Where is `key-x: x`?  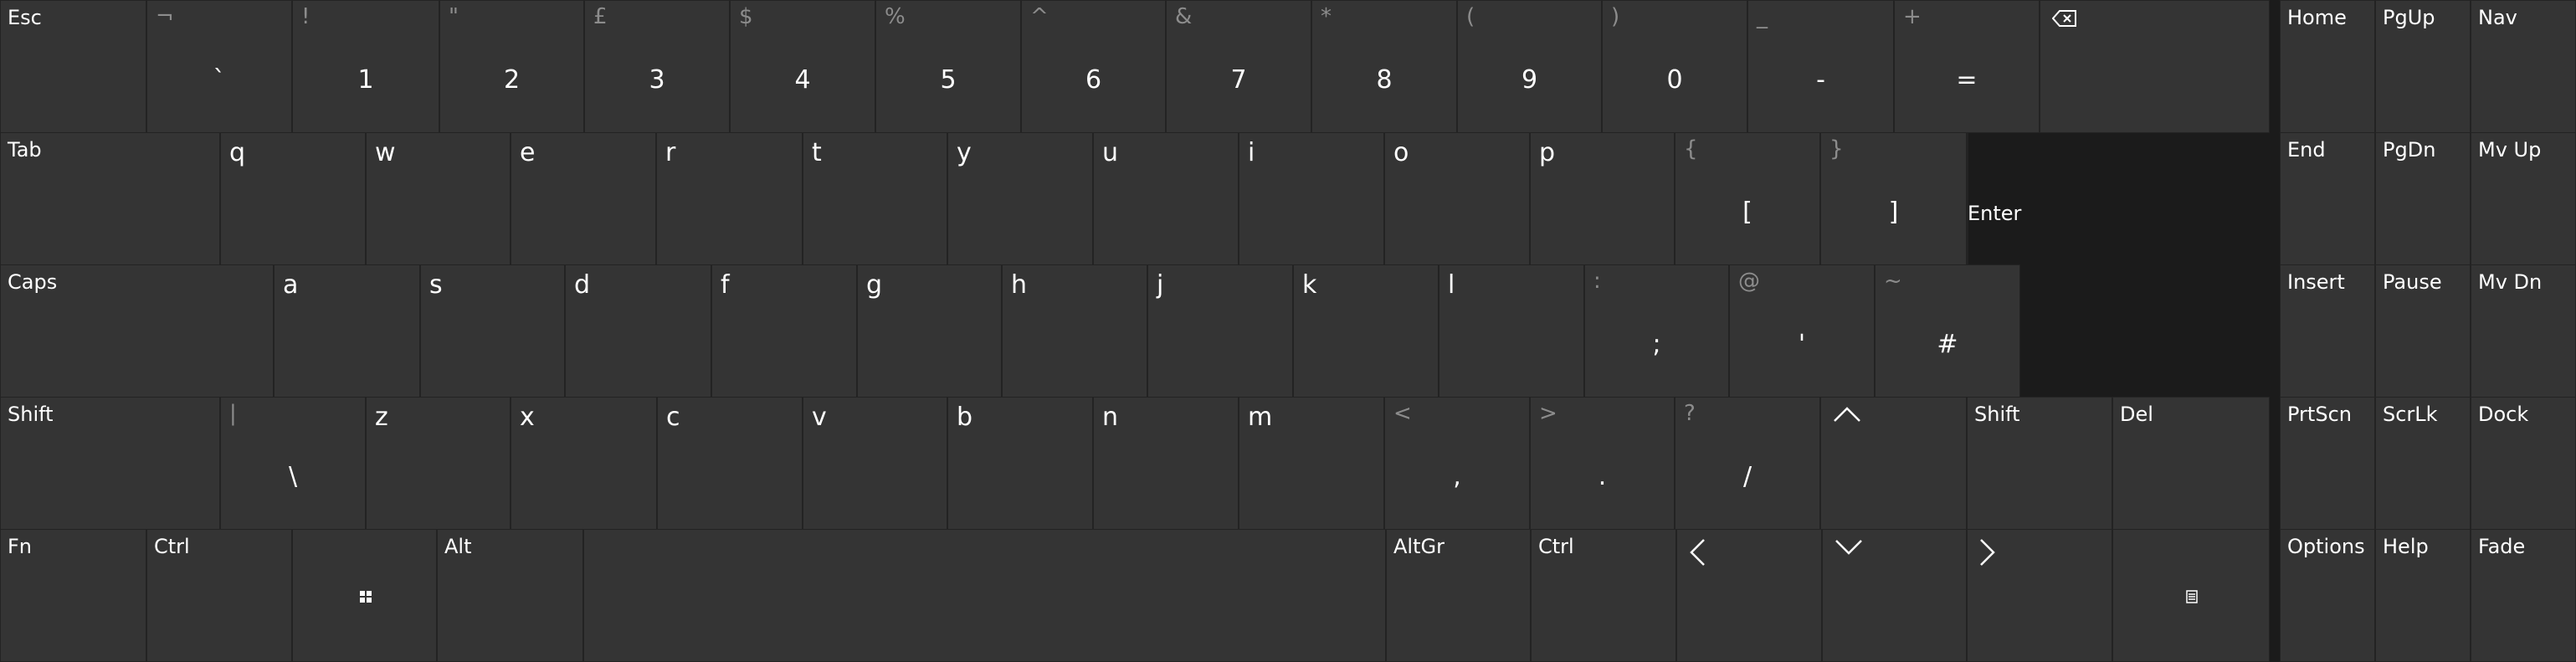
key-x: x is located at coordinates (584, 463).